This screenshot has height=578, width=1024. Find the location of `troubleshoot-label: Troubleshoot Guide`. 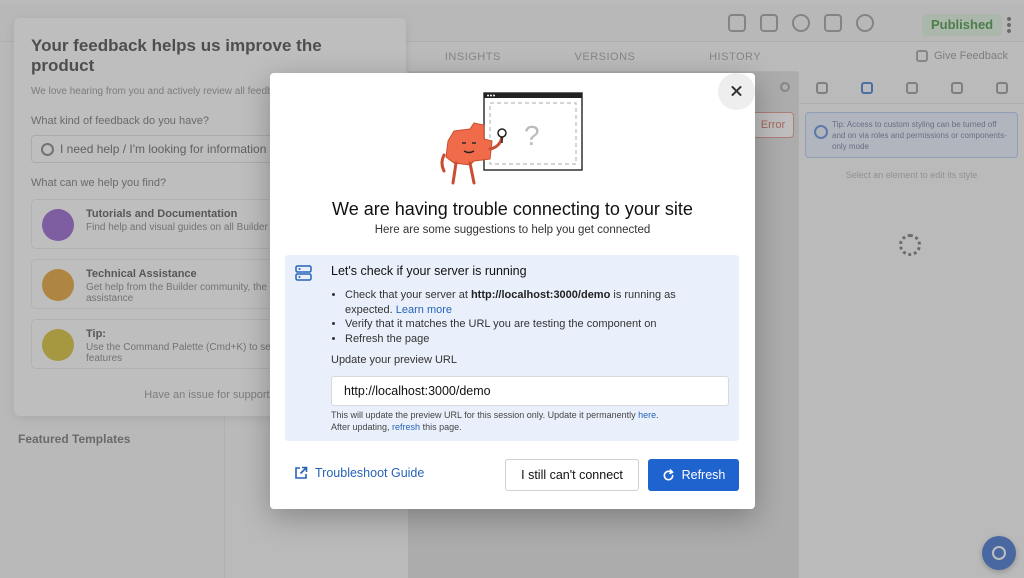

troubleshoot-label: Troubleshoot Guide is located at coordinates (370, 473).